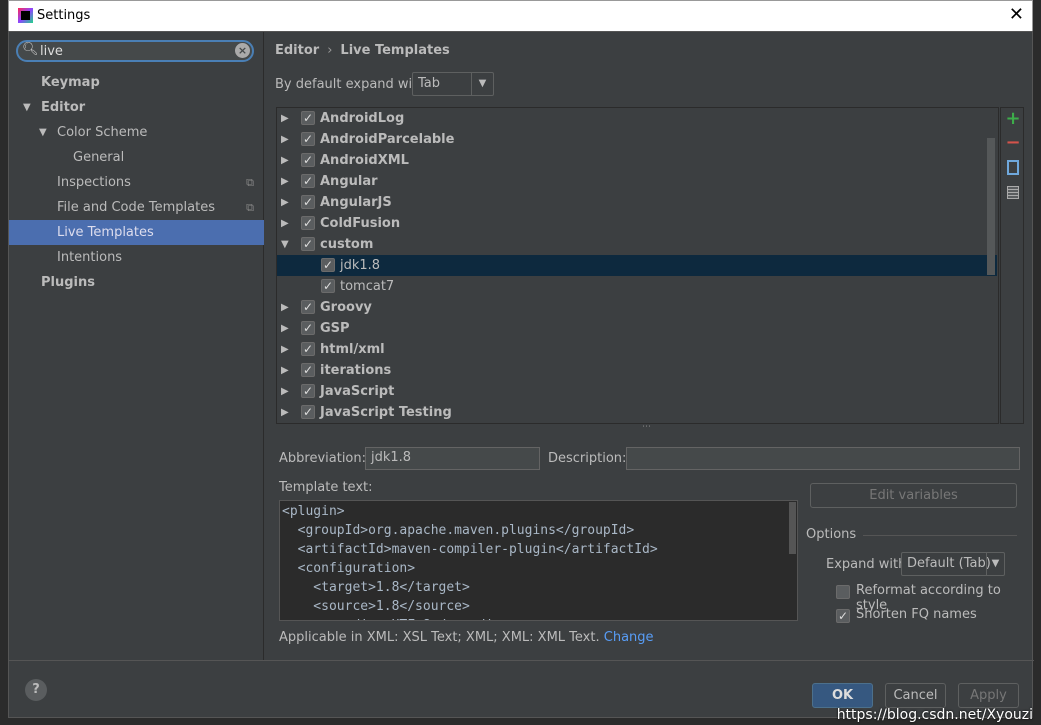  What do you see at coordinates (68, 282) in the screenshot?
I see `sidebar-item-label: Plugins` at bounding box center [68, 282].